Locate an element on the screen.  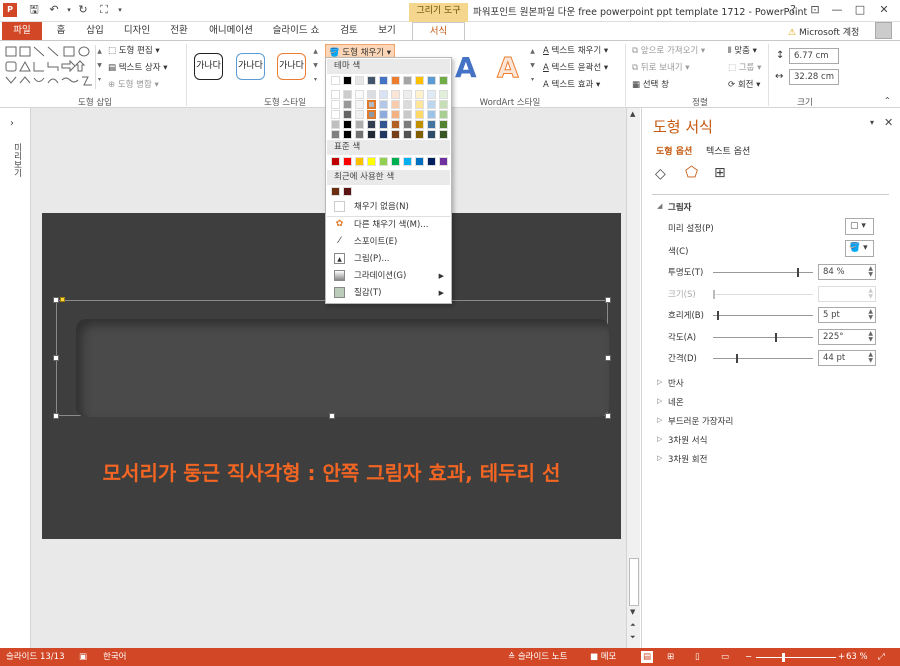
transparency-input: 84 % ▲ ▼ is located at coordinates (847, 272).